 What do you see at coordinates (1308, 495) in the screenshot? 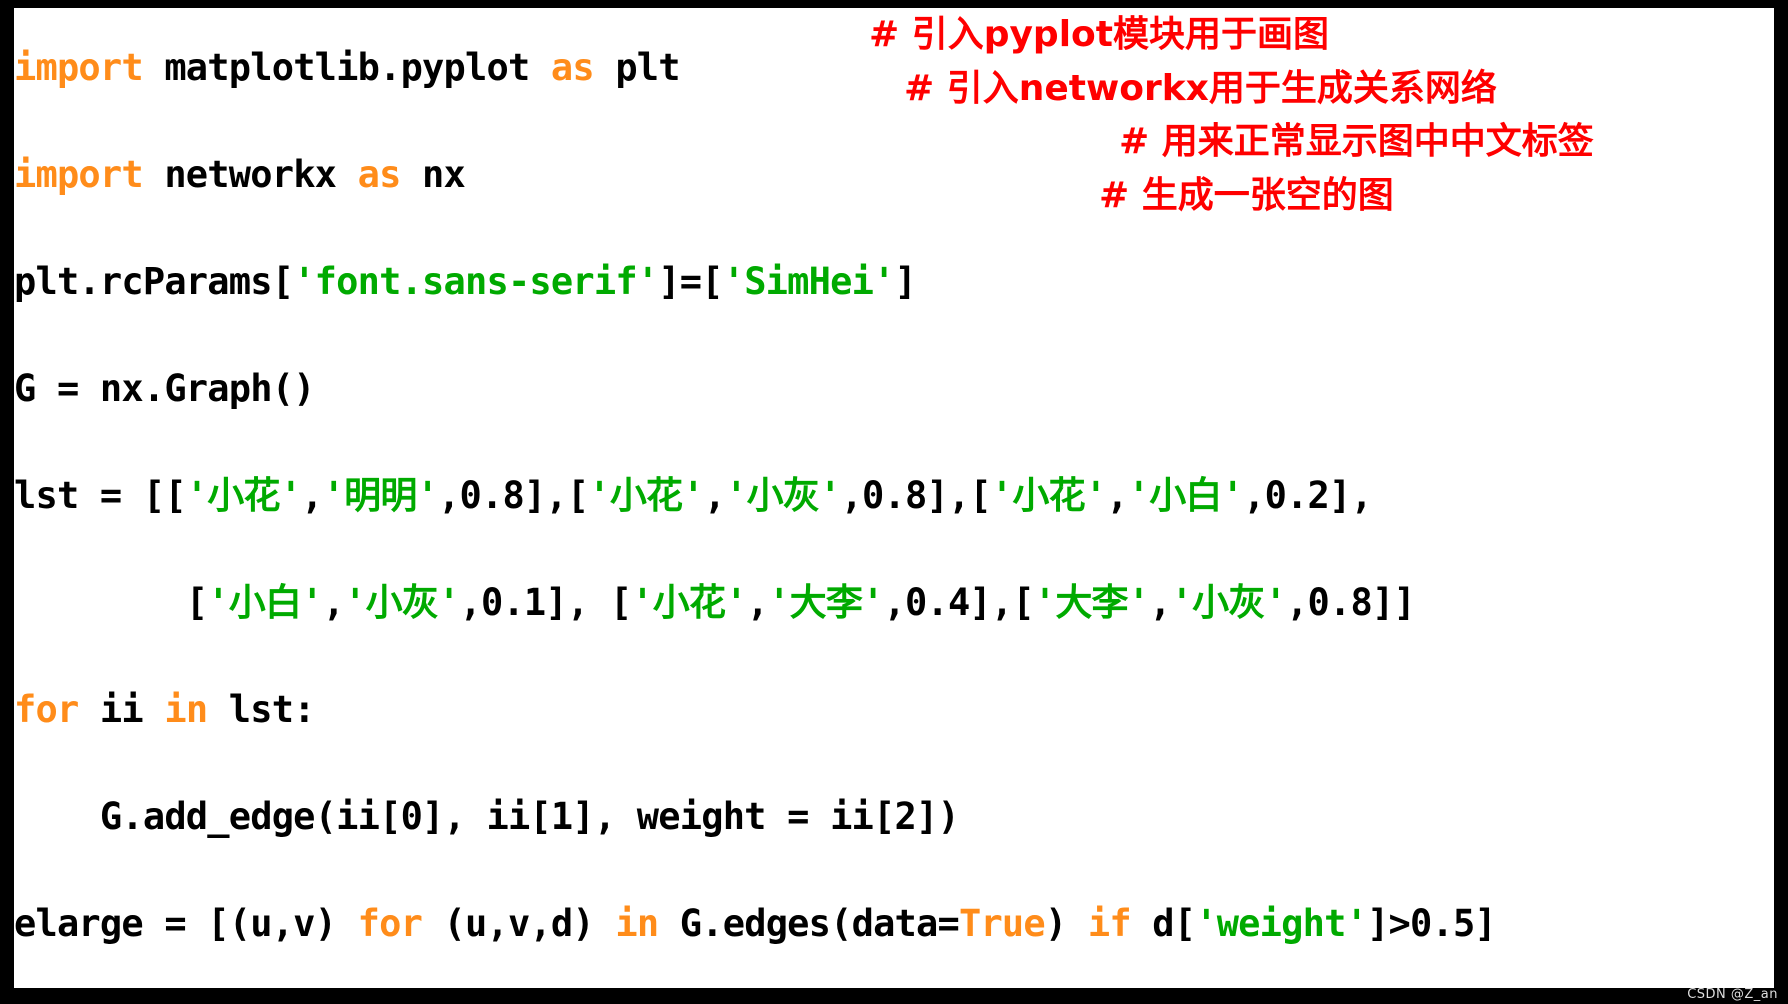
I see `code-token: ,0.2],` at bounding box center [1308, 495].